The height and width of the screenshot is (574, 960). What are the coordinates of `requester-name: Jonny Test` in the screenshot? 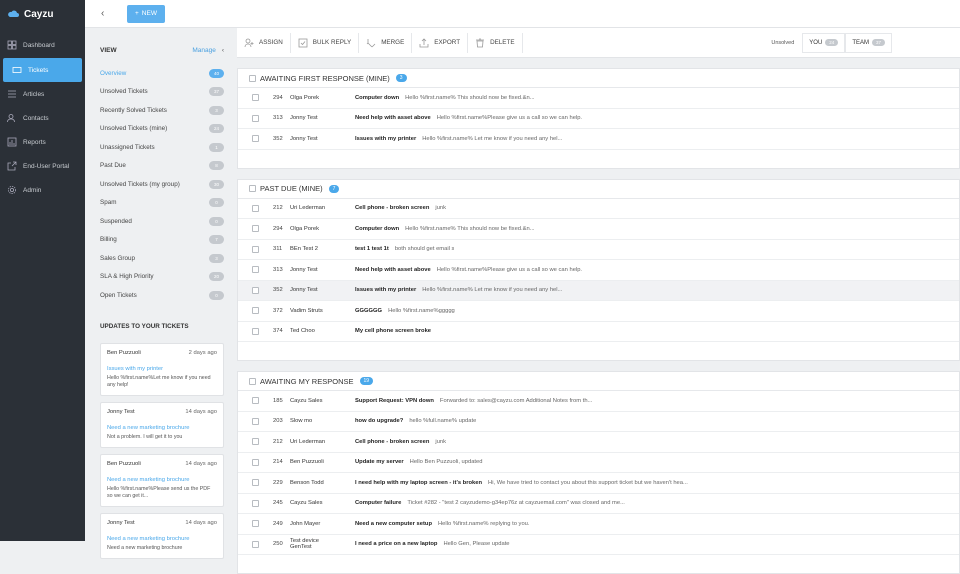 It's located at (313, 290).